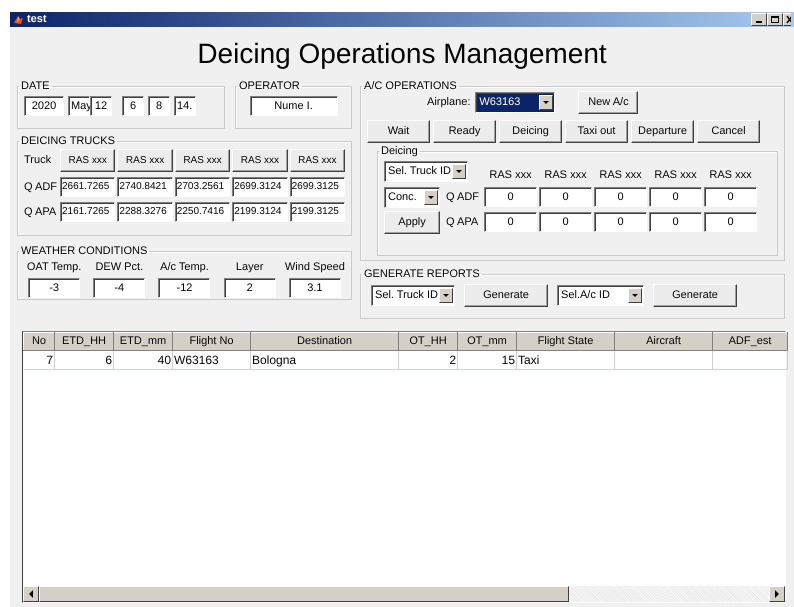 This screenshot has width=794, height=607. I want to click on input-field: 2288.3276, so click(145, 212).